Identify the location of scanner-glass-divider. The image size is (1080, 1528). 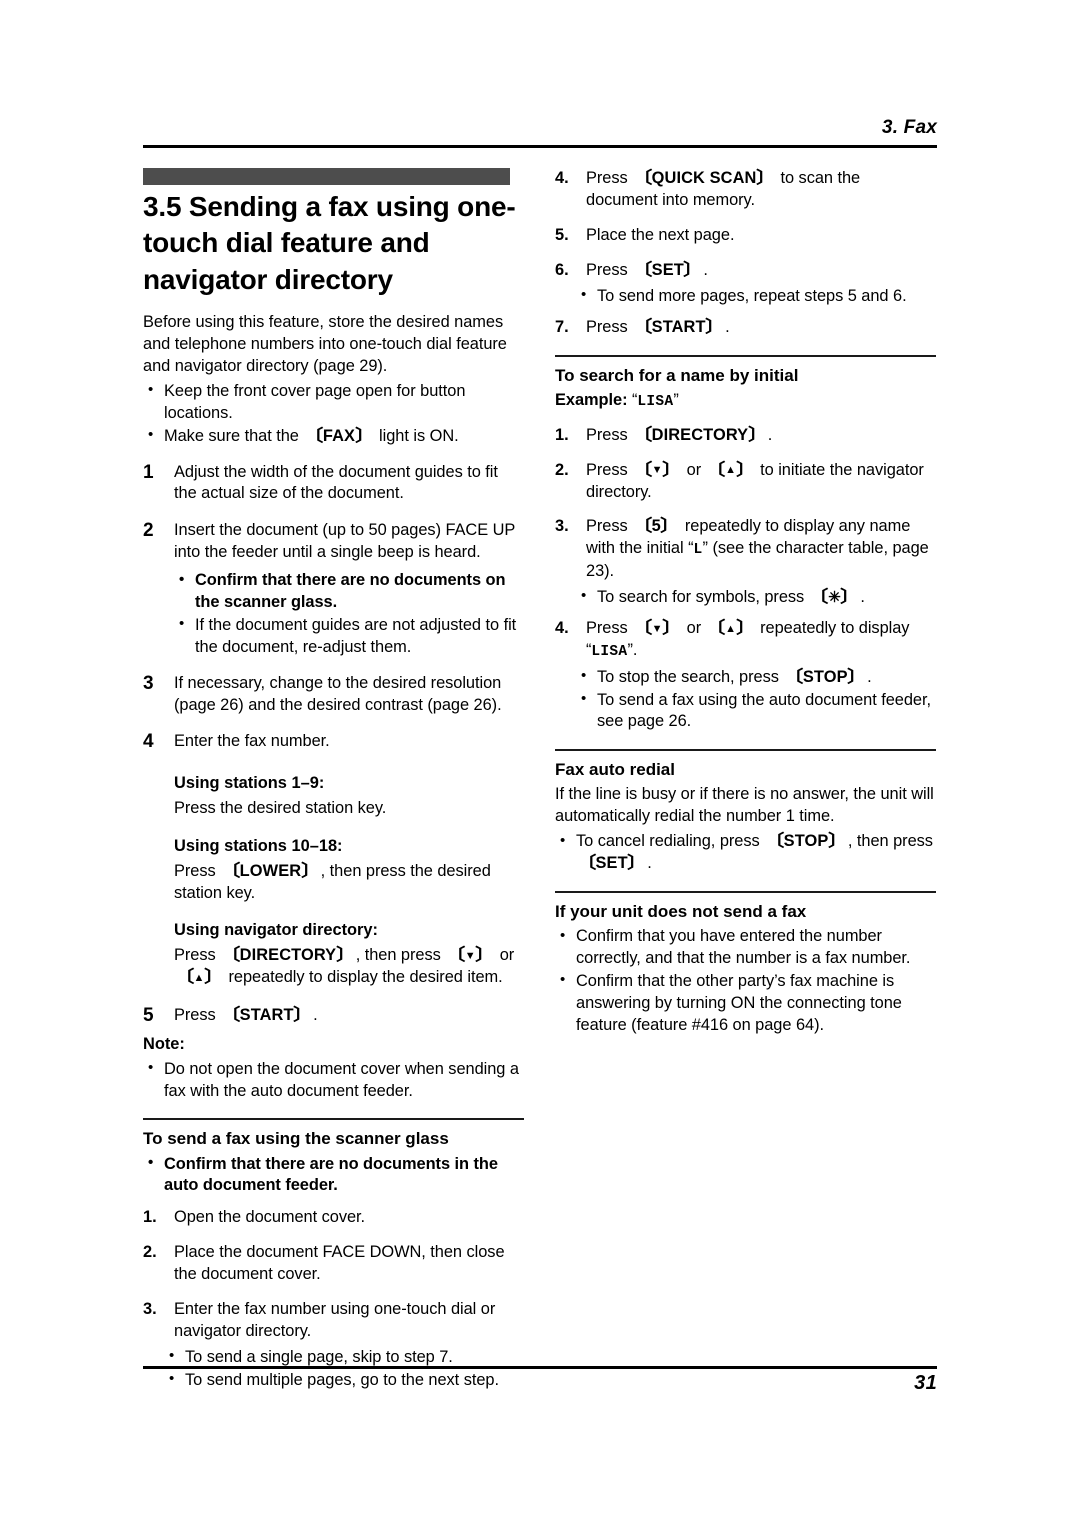
(333, 1119).